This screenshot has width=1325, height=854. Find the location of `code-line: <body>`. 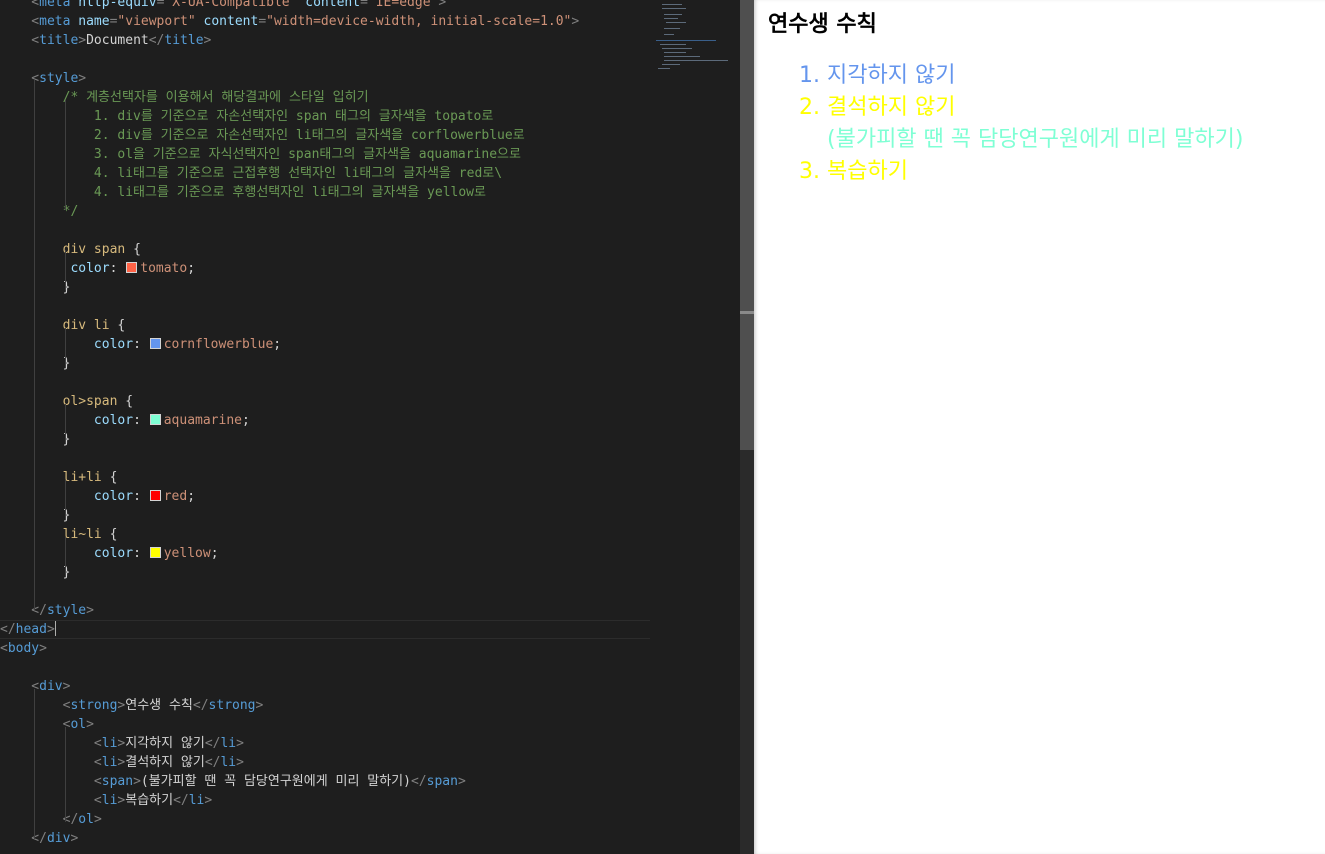

code-line: <body> is located at coordinates (325, 648).